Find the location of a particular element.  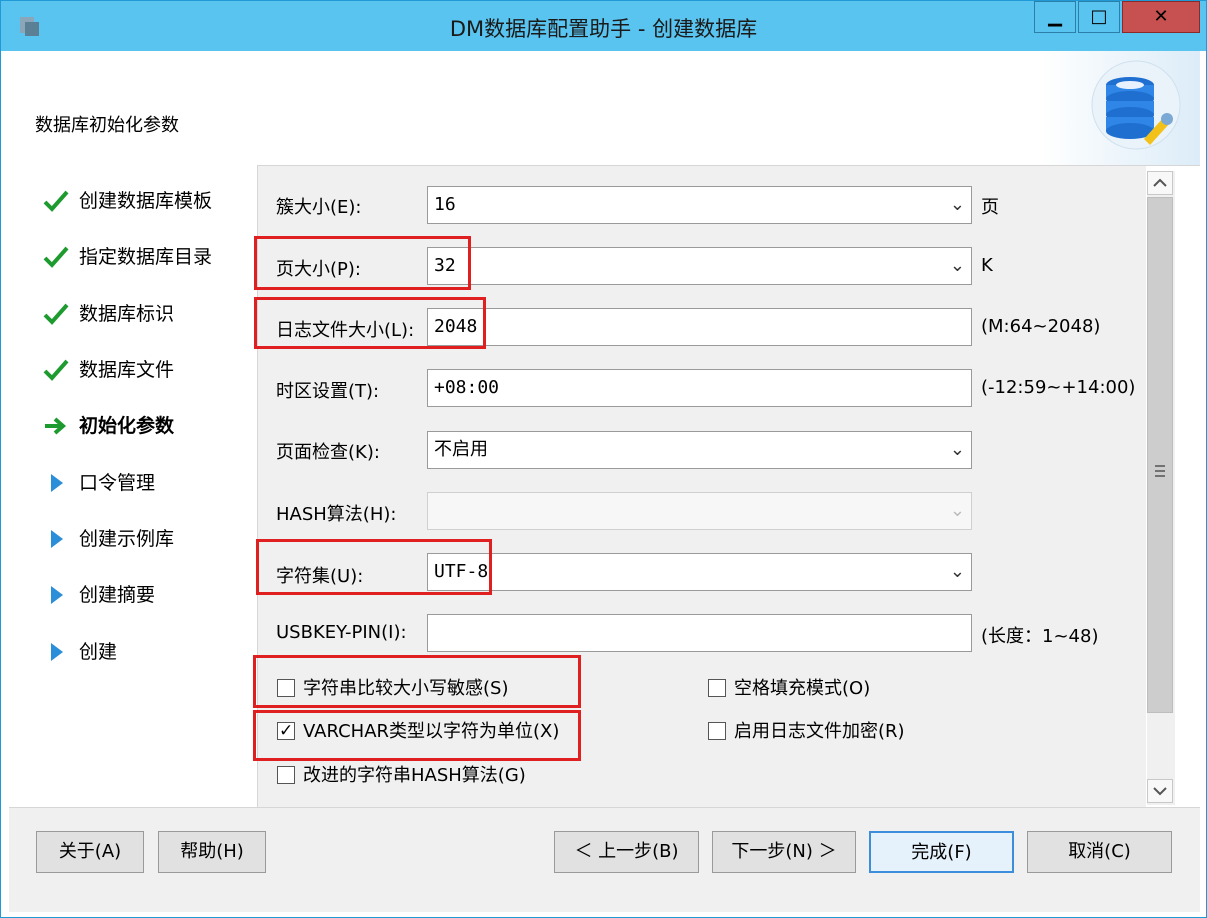

improved-hash-checkbox: 改进的字符串HASH算法(G) is located at coordinates (417, 776).